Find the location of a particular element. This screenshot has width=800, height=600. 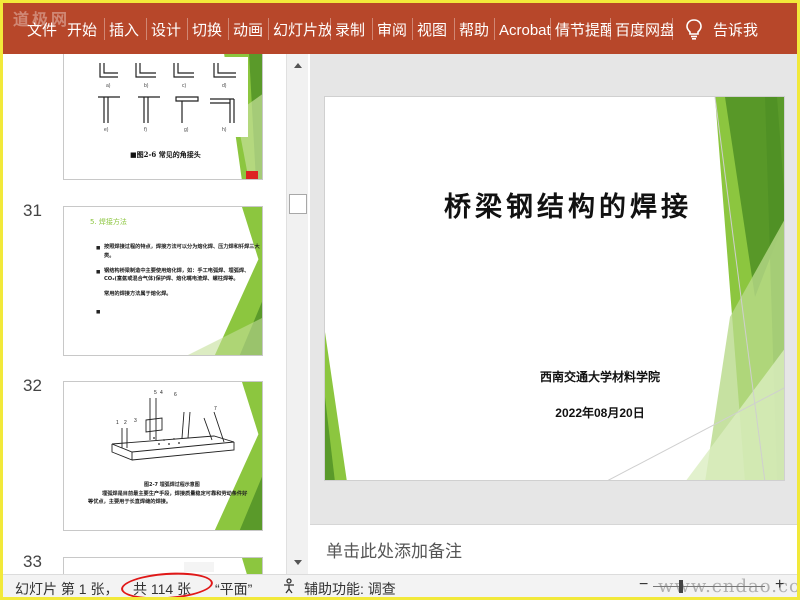

sketch-label: 4 is located at coordinates (161, 393).